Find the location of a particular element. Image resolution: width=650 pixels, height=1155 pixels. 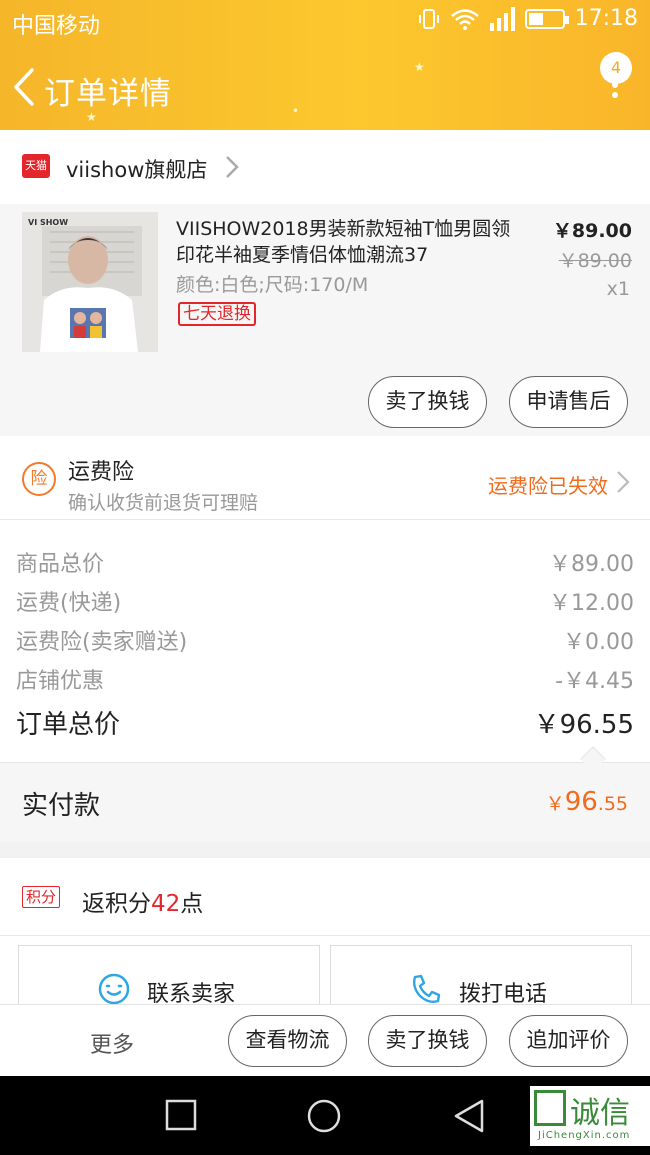

insurance-icon: 险 is located at coordinates (39, 479).